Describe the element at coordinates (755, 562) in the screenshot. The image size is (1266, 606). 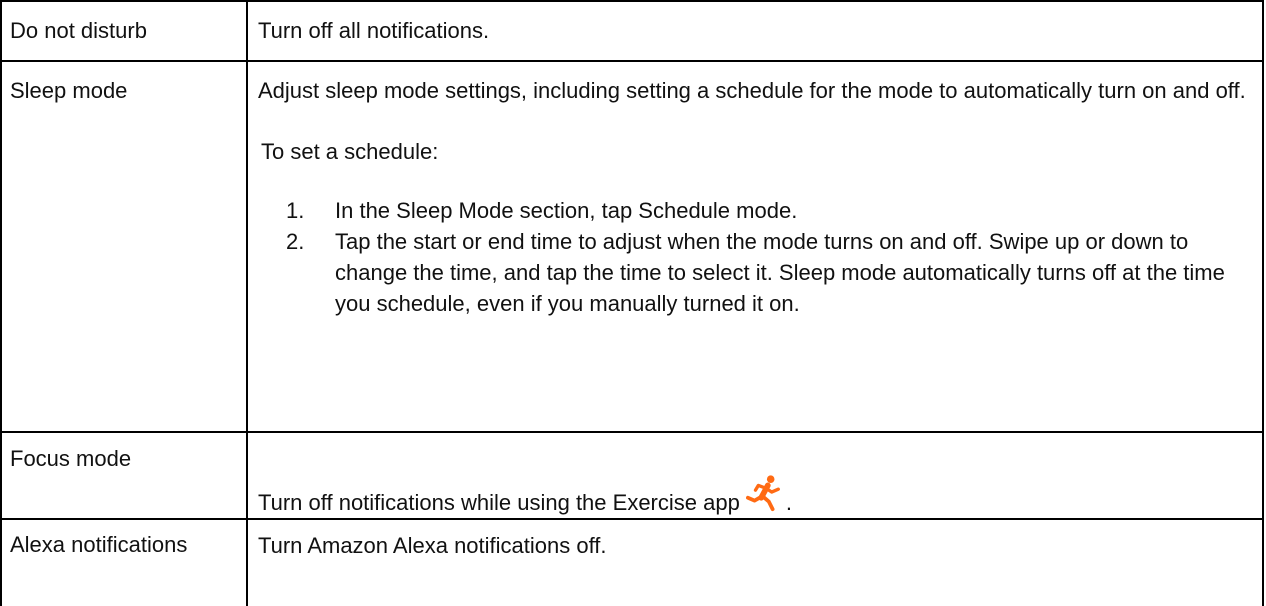
I see `setting-description: Turn Amazon Alexa notifications off.` at that location.